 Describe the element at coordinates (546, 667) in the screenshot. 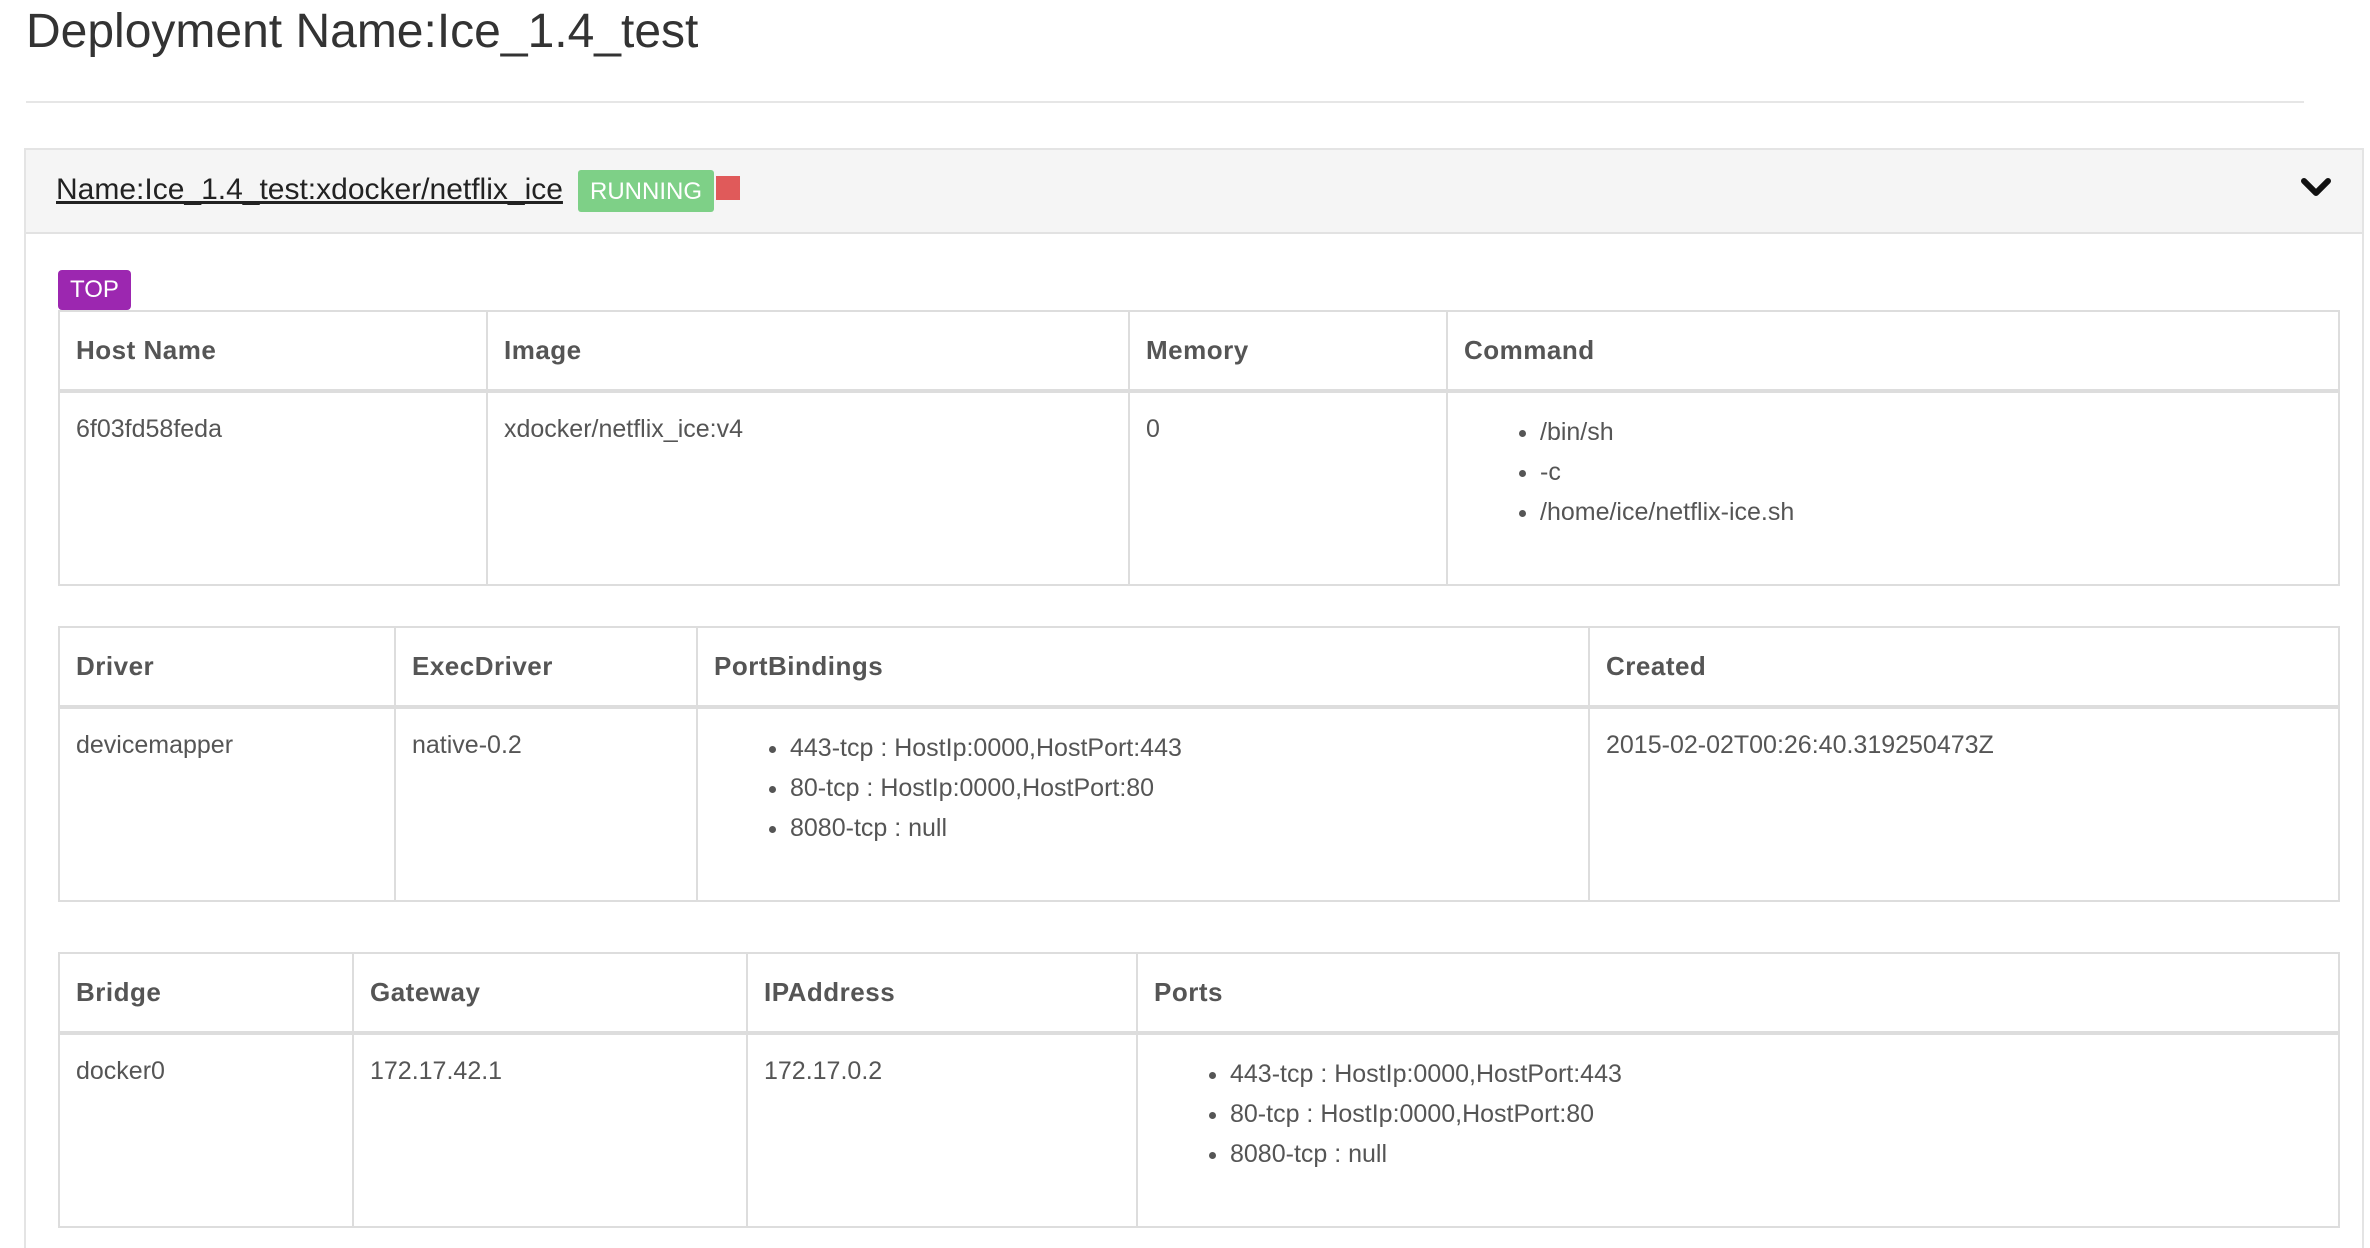

I see `column-header: ExecDriver` at that location.